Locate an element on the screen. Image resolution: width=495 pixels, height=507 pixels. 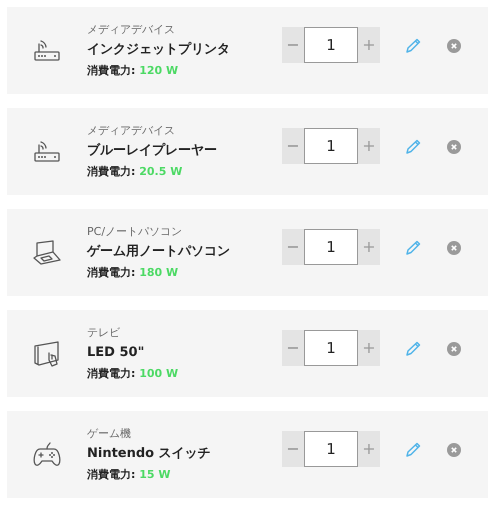
device-name: LED 50" is located at coordinates (116, 353).